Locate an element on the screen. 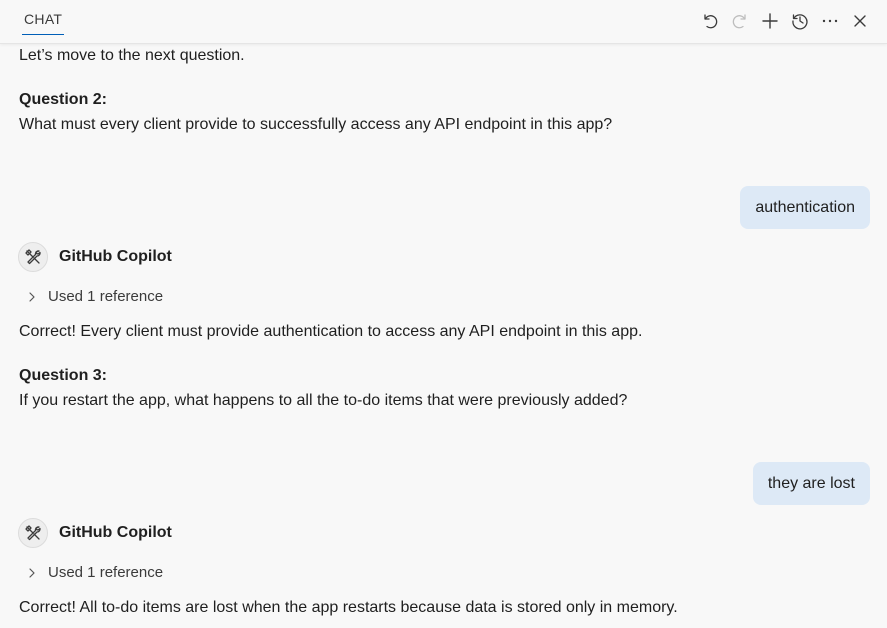  history-button is located at coordinates (800, 21).